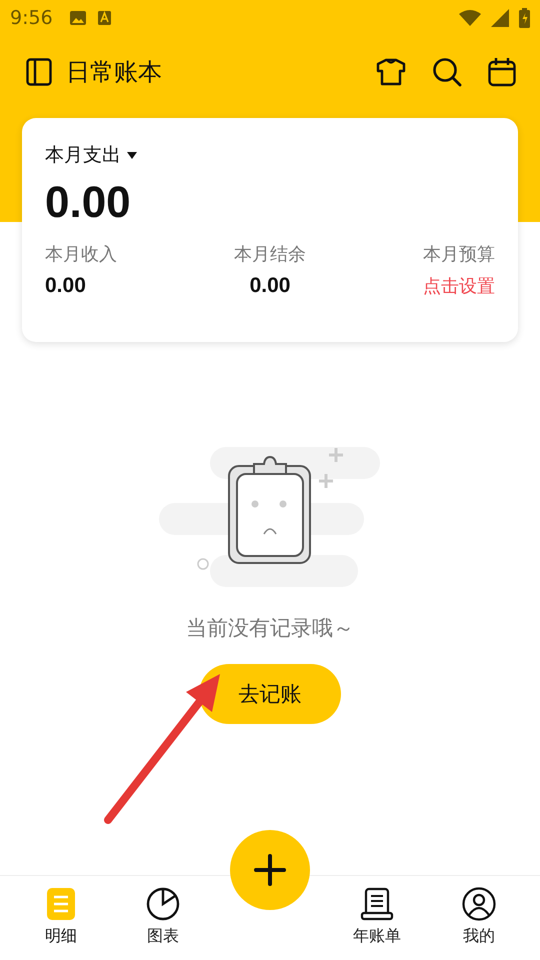 Image resolution: width=540 pixels, height=960 pixels. I want to click on nav-tab: 我的, so click(479, 911).